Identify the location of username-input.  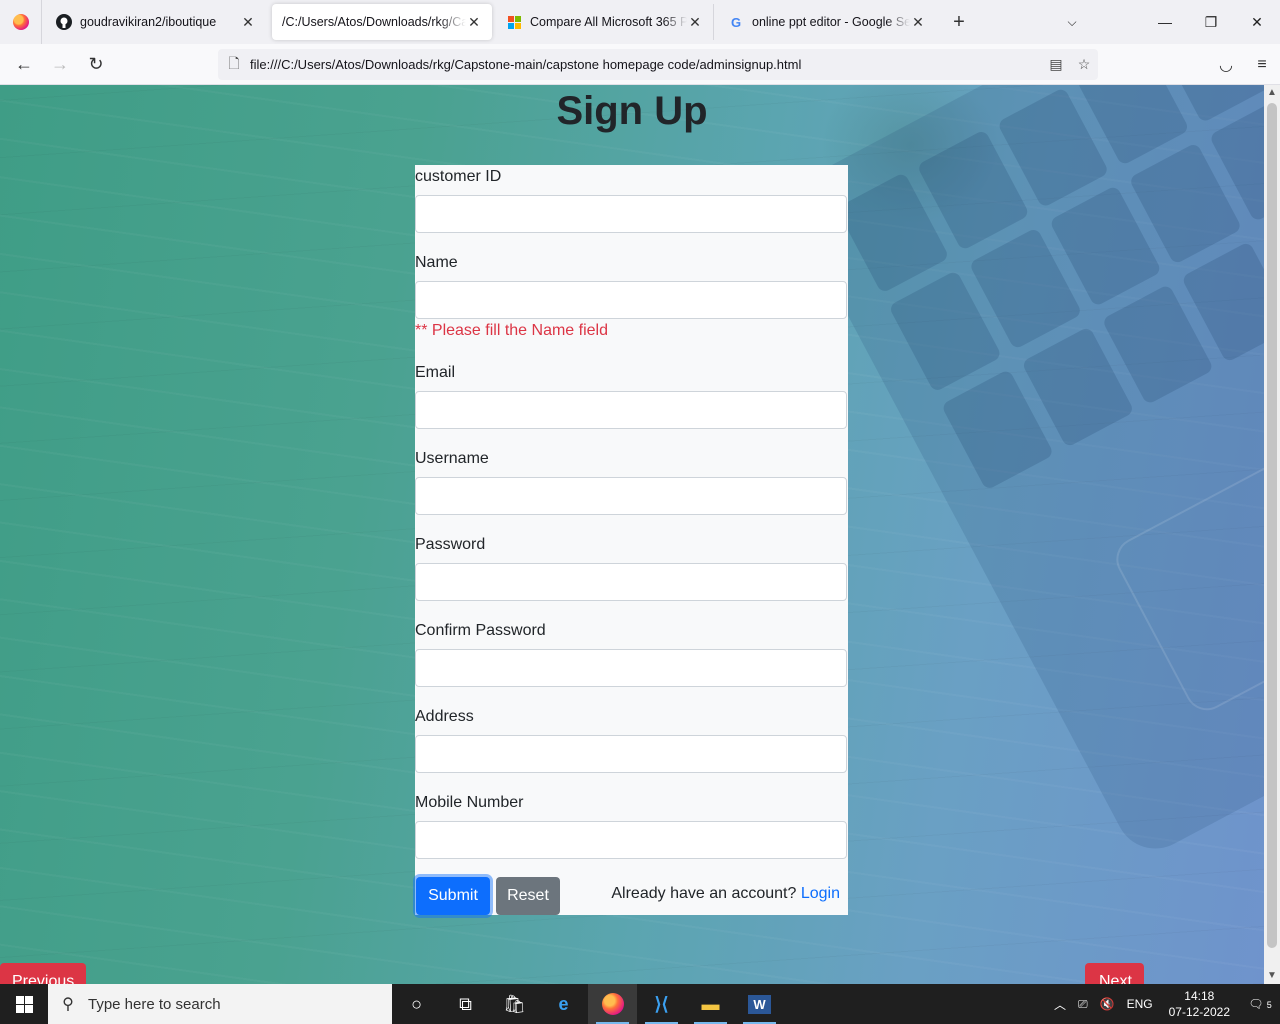
(631, 496).